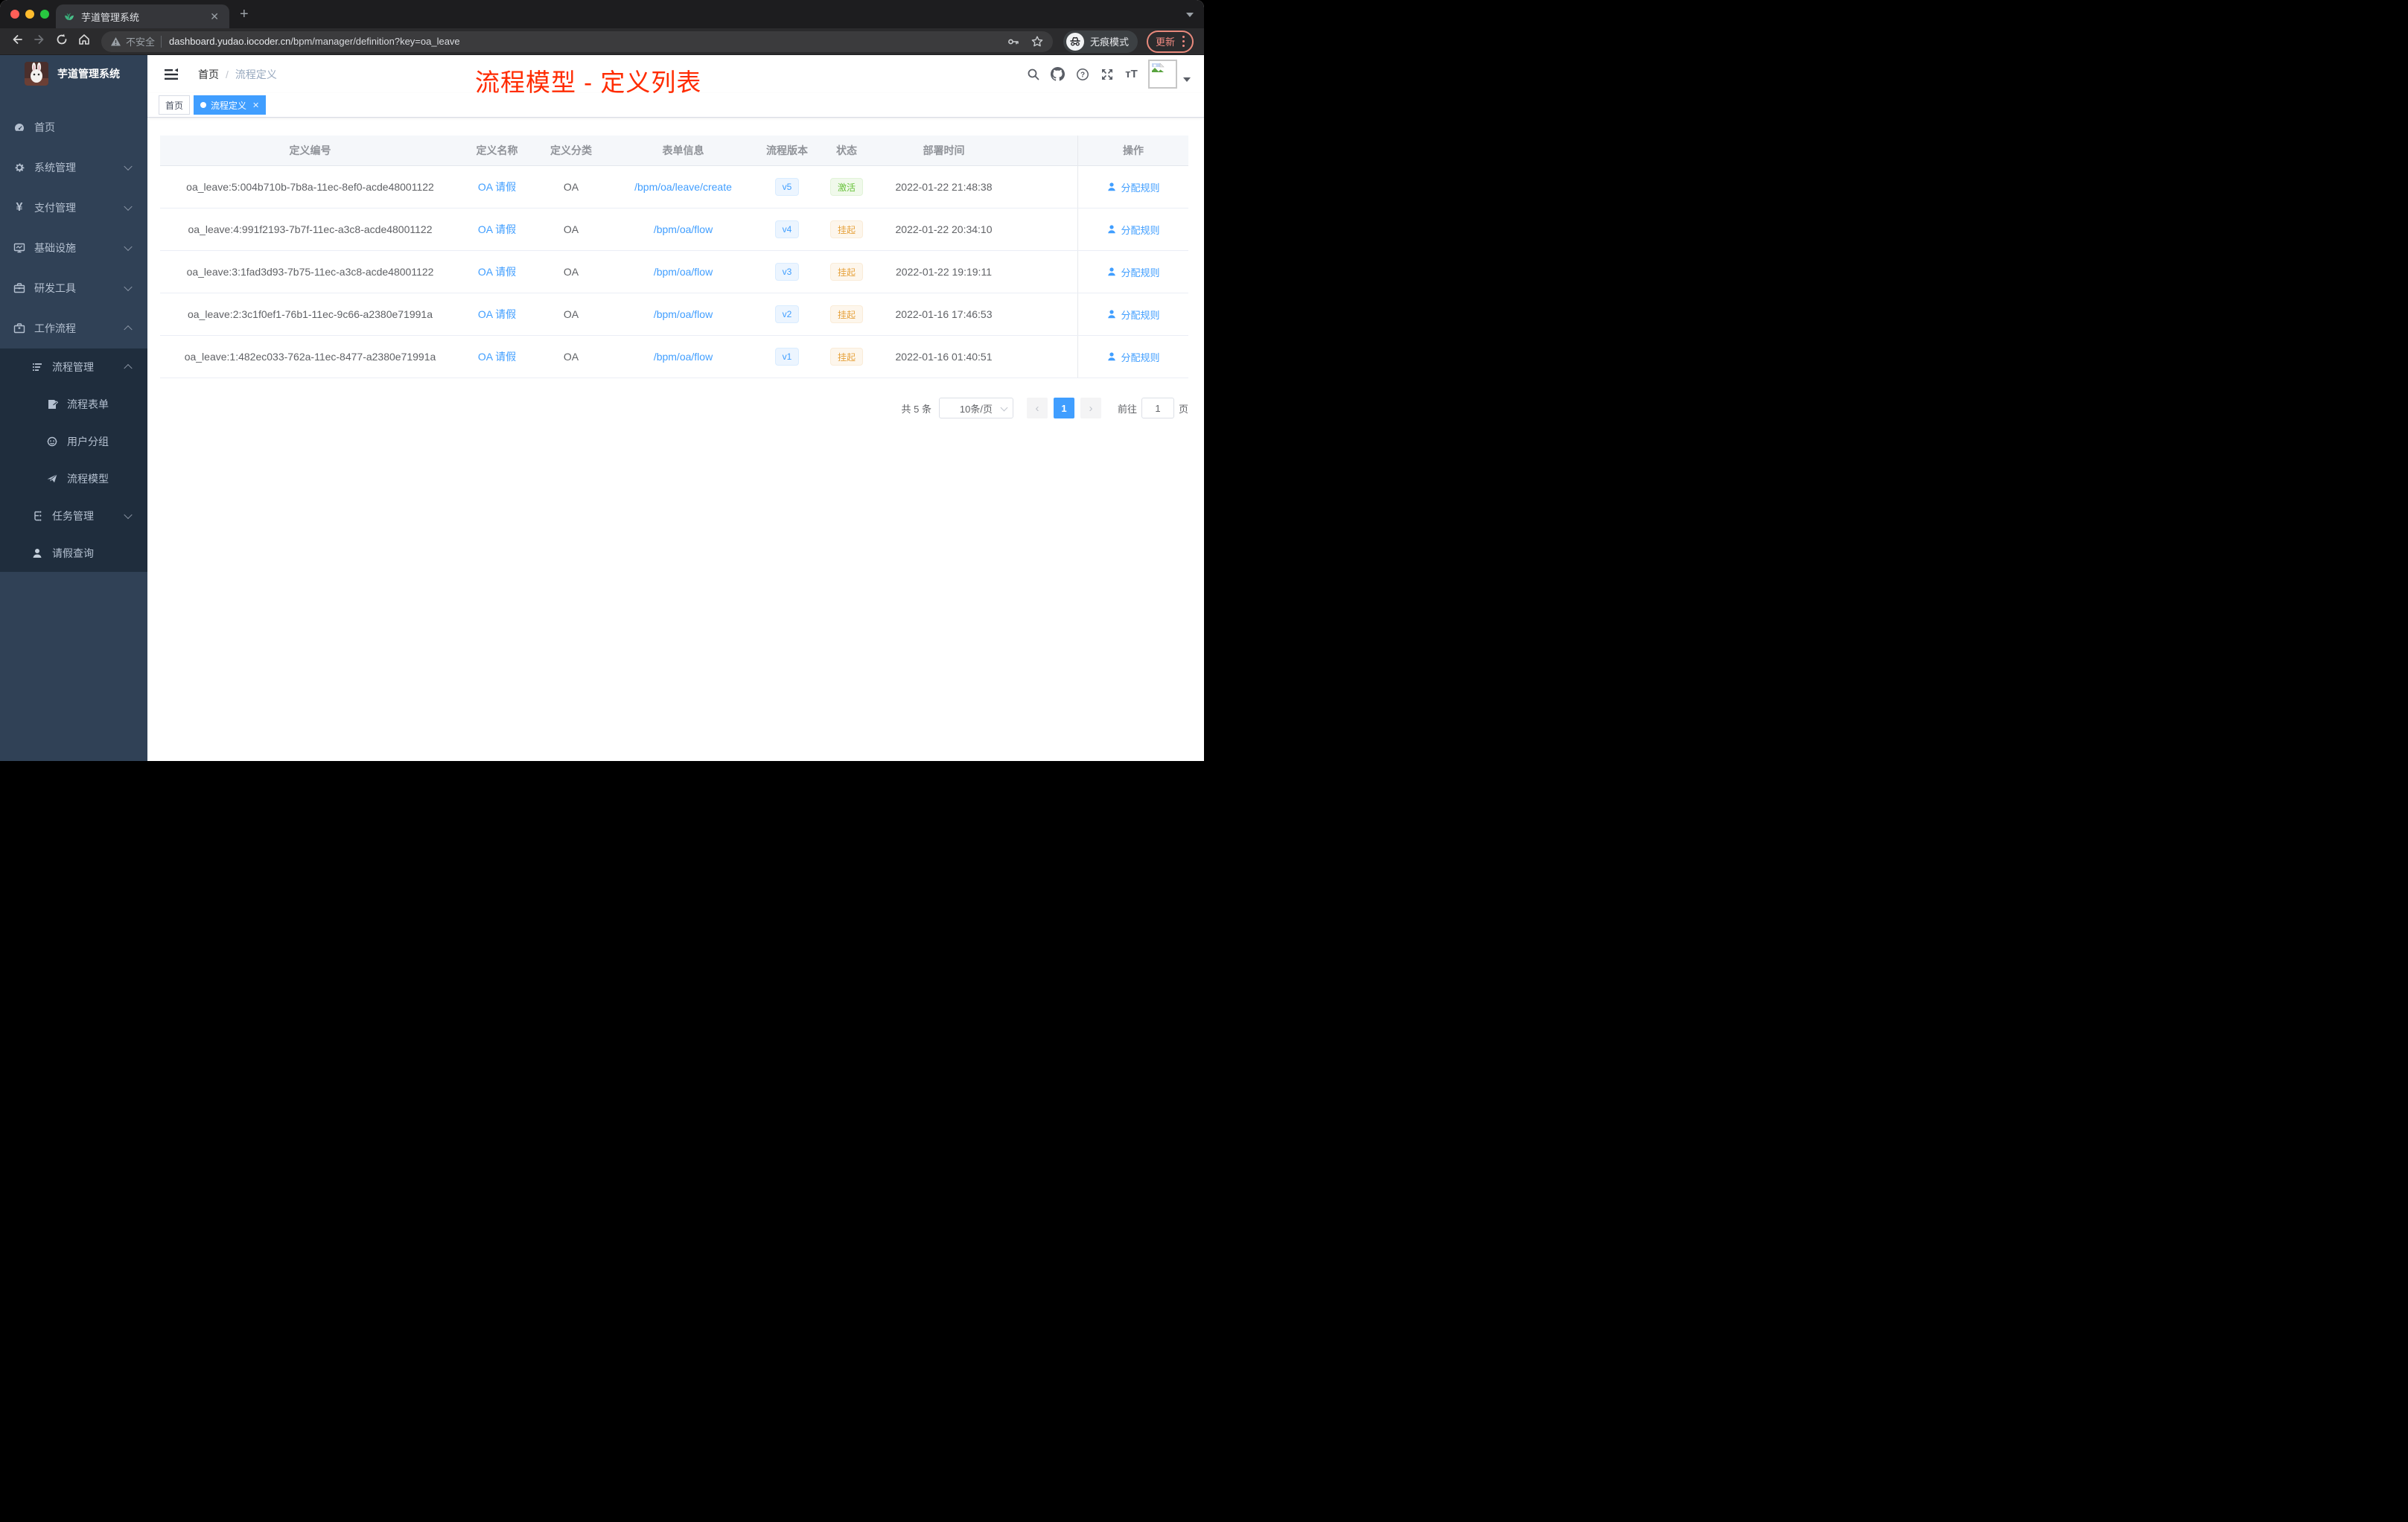  I want to click on sidebar-item-leave-query: 请假查询, so click(73, 553).